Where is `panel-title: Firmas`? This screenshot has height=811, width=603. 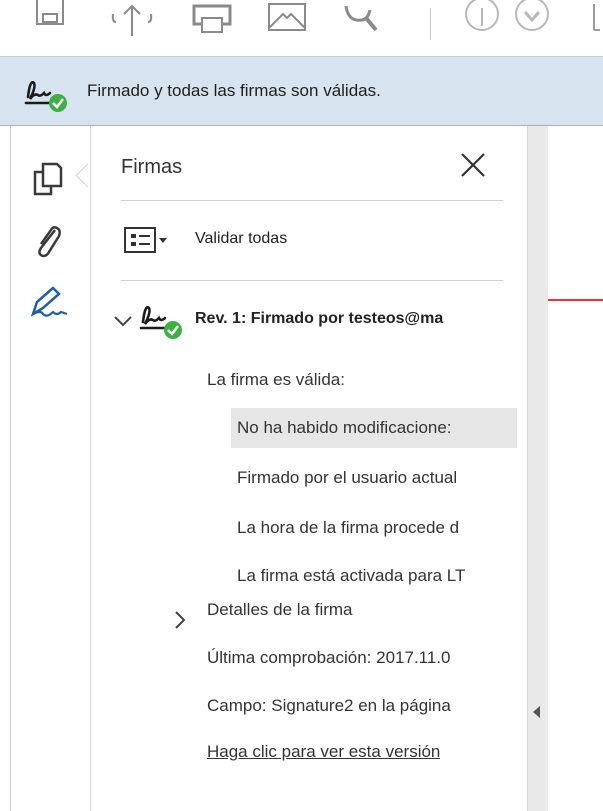 panel-title: Firmas is located at coordinates (152, 167).